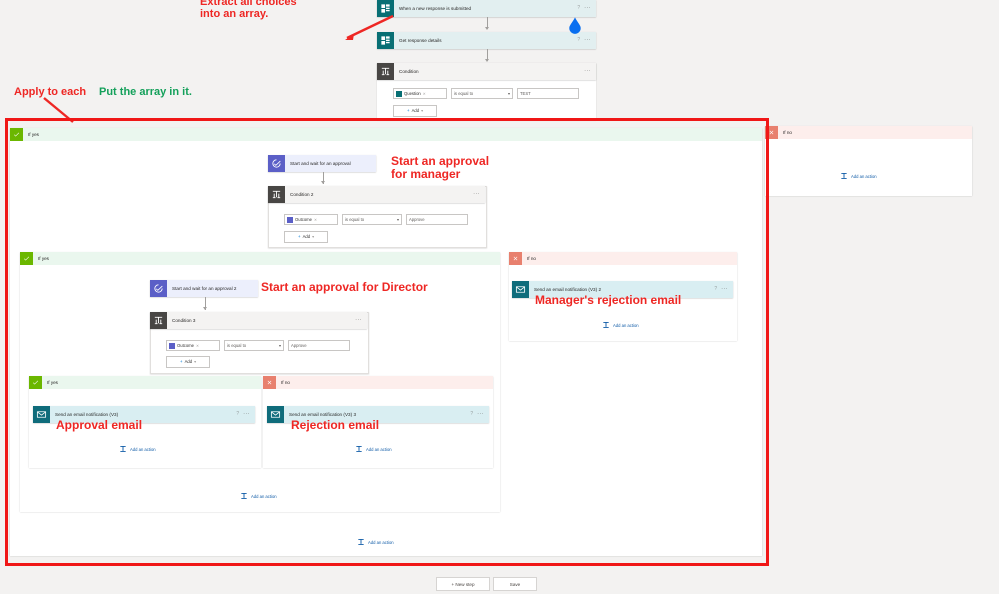 Image resolution: width=999 pixels, height=594 pixels. I want to click on annotation-extract-choices: Extract all choices into an array., so click(248, 10).